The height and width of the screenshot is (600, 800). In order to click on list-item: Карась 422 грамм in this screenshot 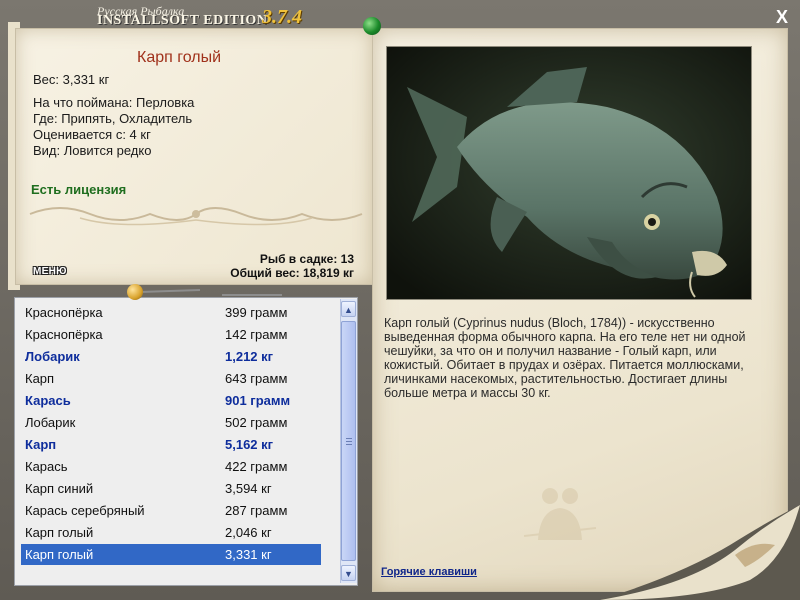, I will do `click(171, 466)`.